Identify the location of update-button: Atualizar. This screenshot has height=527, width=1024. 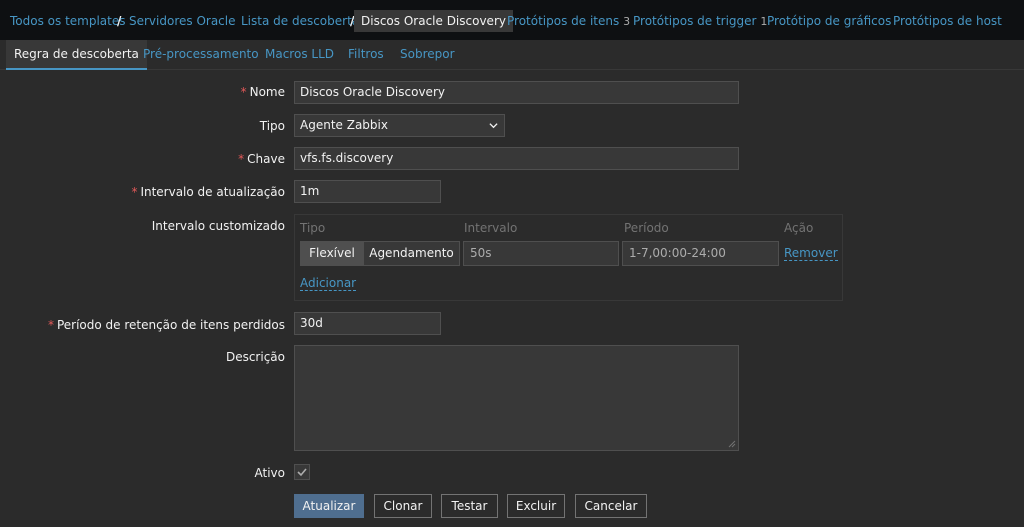
(329, 506).